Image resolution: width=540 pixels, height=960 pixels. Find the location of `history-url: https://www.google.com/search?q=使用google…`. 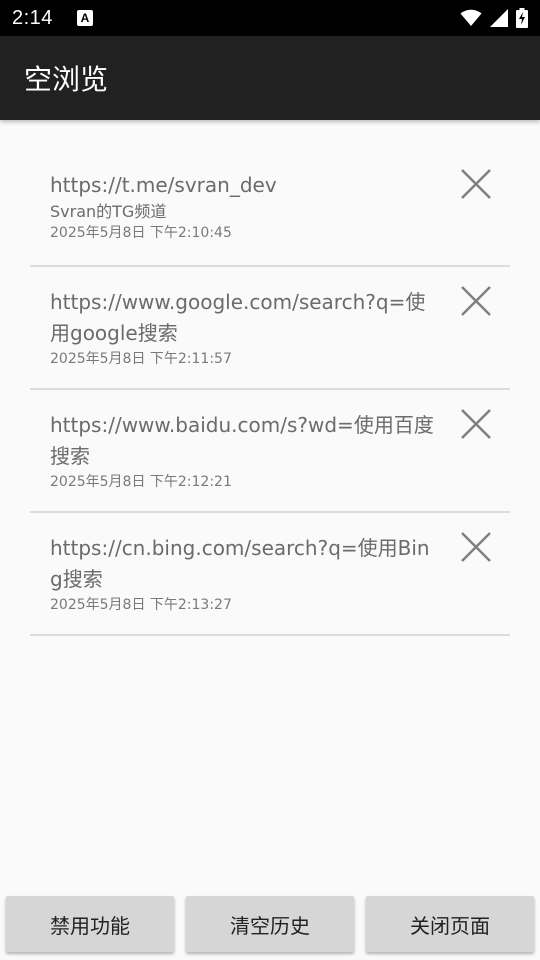

history-url: https://www.google.com/search?q=使用google… is located at coordinates (238, 317).